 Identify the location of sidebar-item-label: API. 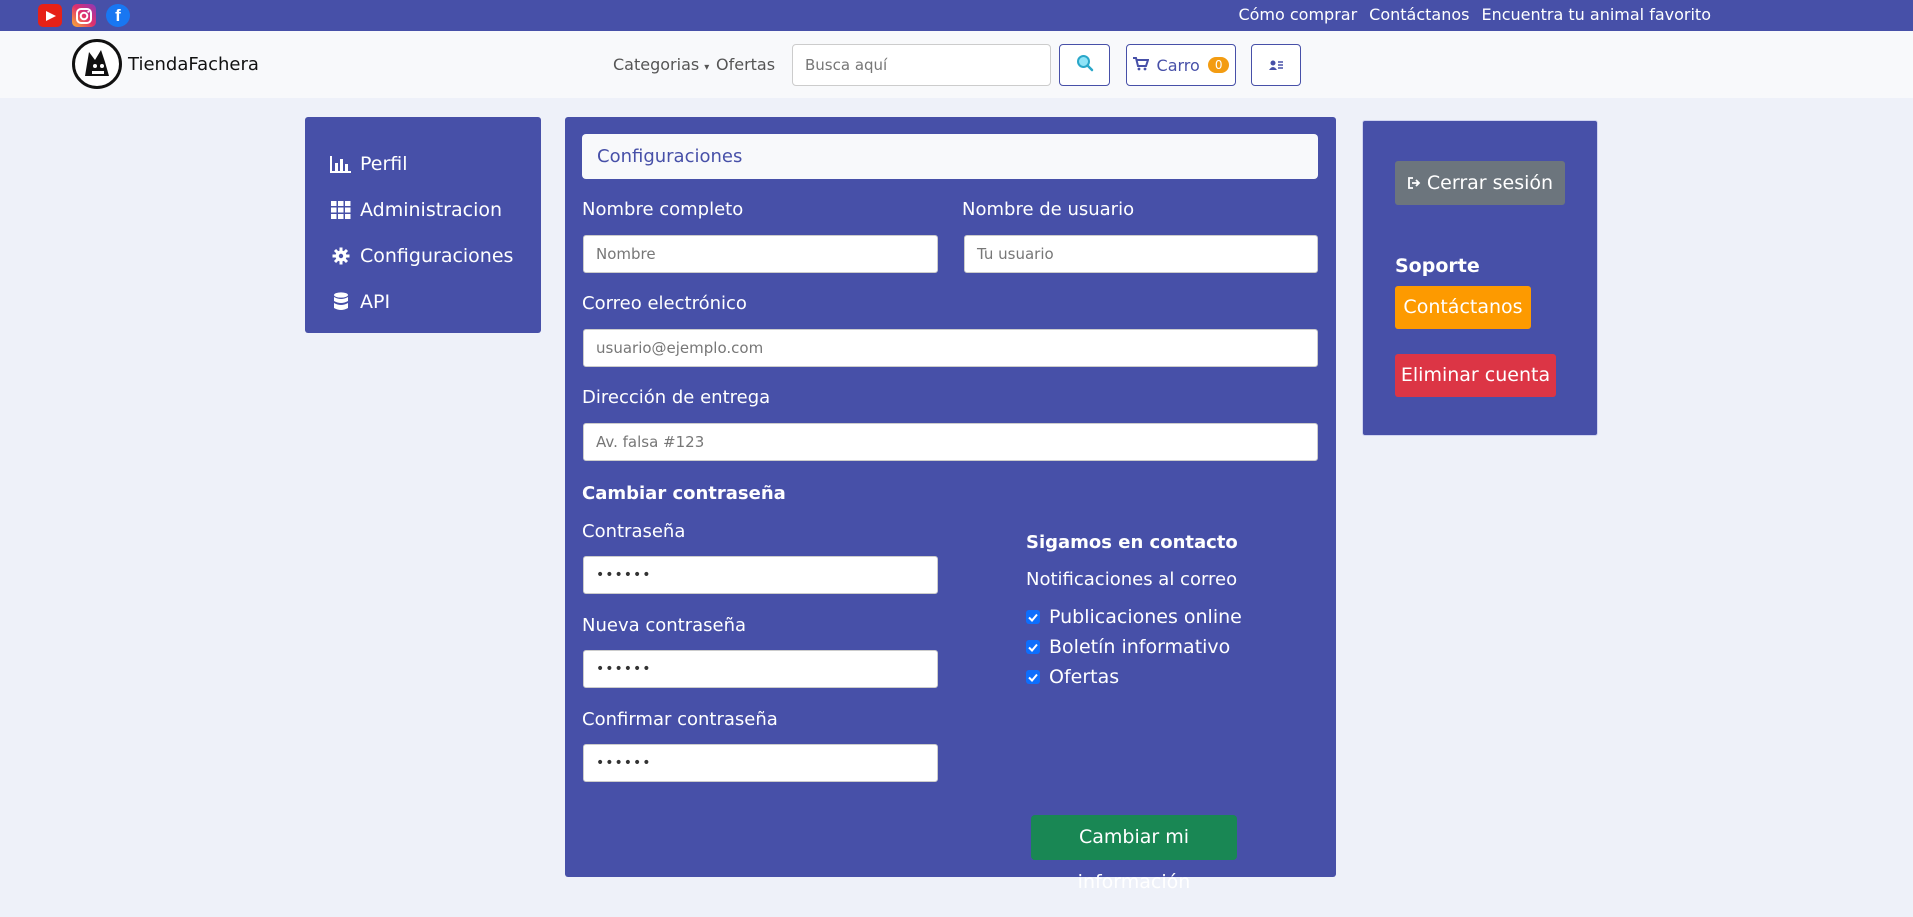
(375, 302).